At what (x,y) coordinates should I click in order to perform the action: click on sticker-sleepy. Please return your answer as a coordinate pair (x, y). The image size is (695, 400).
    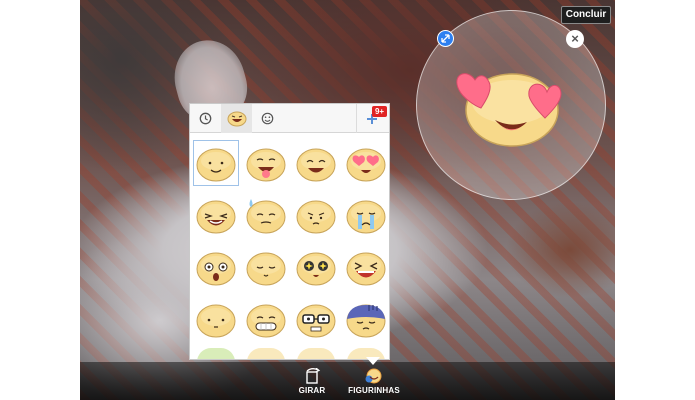
    Looking at the image, I should click on (266, 267).